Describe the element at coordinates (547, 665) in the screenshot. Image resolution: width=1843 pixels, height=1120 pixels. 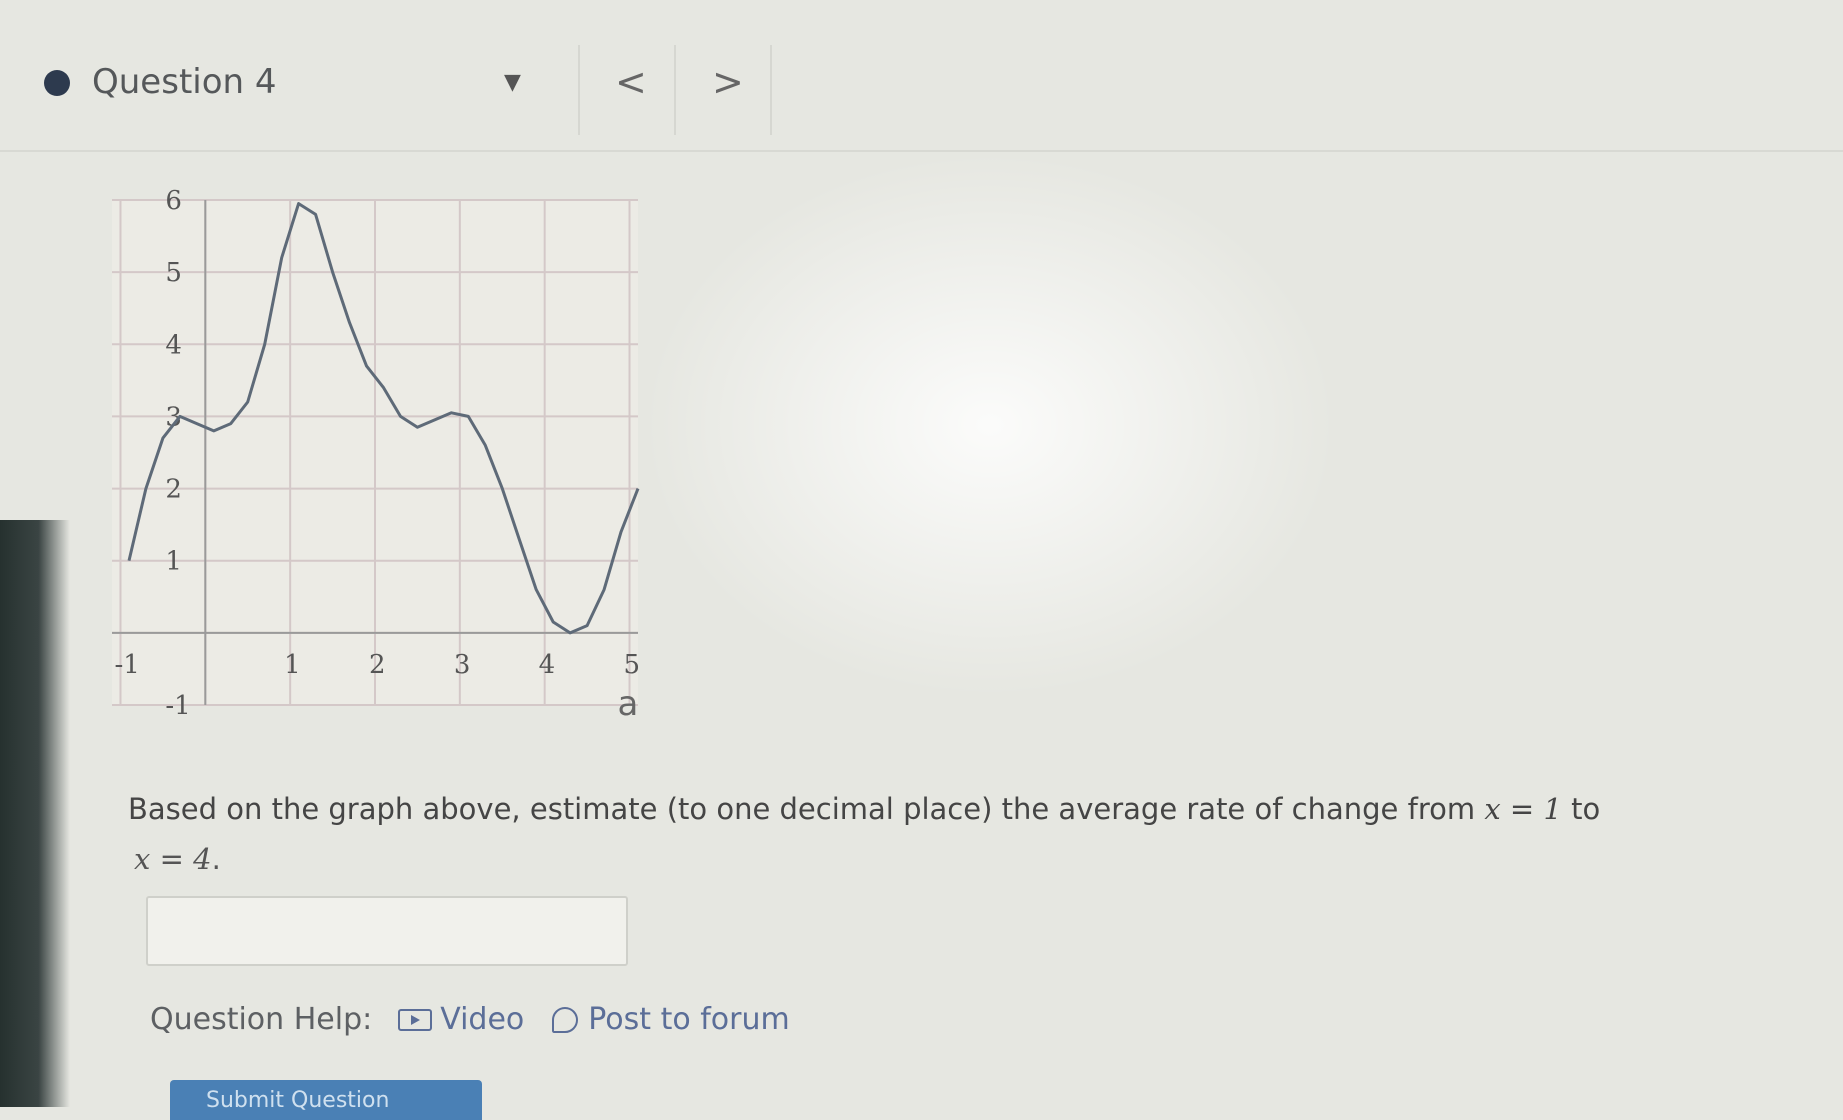
I see `x-tick-label: 4` at that location.